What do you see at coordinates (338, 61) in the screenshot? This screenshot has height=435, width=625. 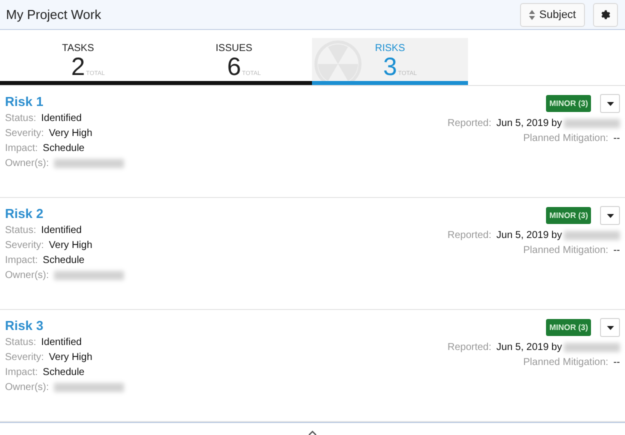 I see `radiation-icon` at bounding box center [338, 61].